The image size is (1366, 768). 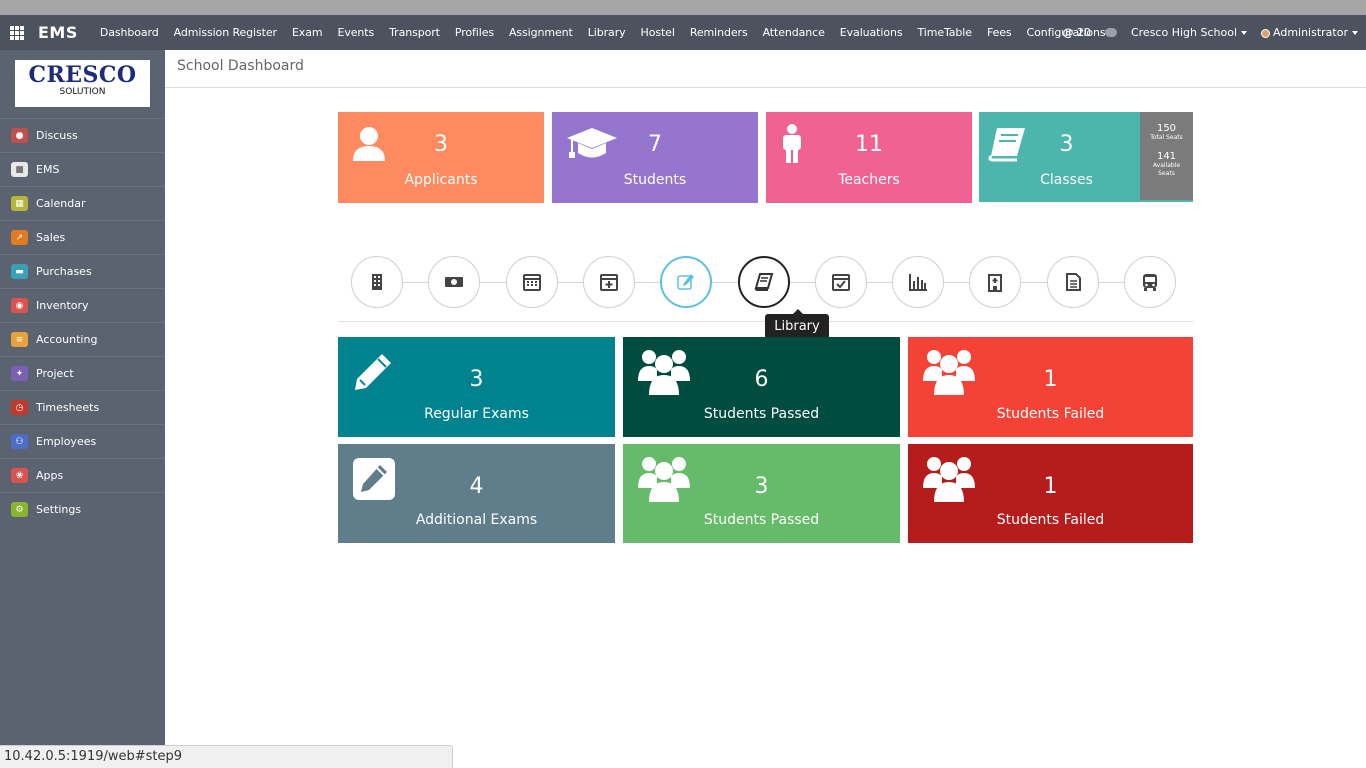 I want to click on sidebar-item-label: Timesheets, so click(x=68, y=407).